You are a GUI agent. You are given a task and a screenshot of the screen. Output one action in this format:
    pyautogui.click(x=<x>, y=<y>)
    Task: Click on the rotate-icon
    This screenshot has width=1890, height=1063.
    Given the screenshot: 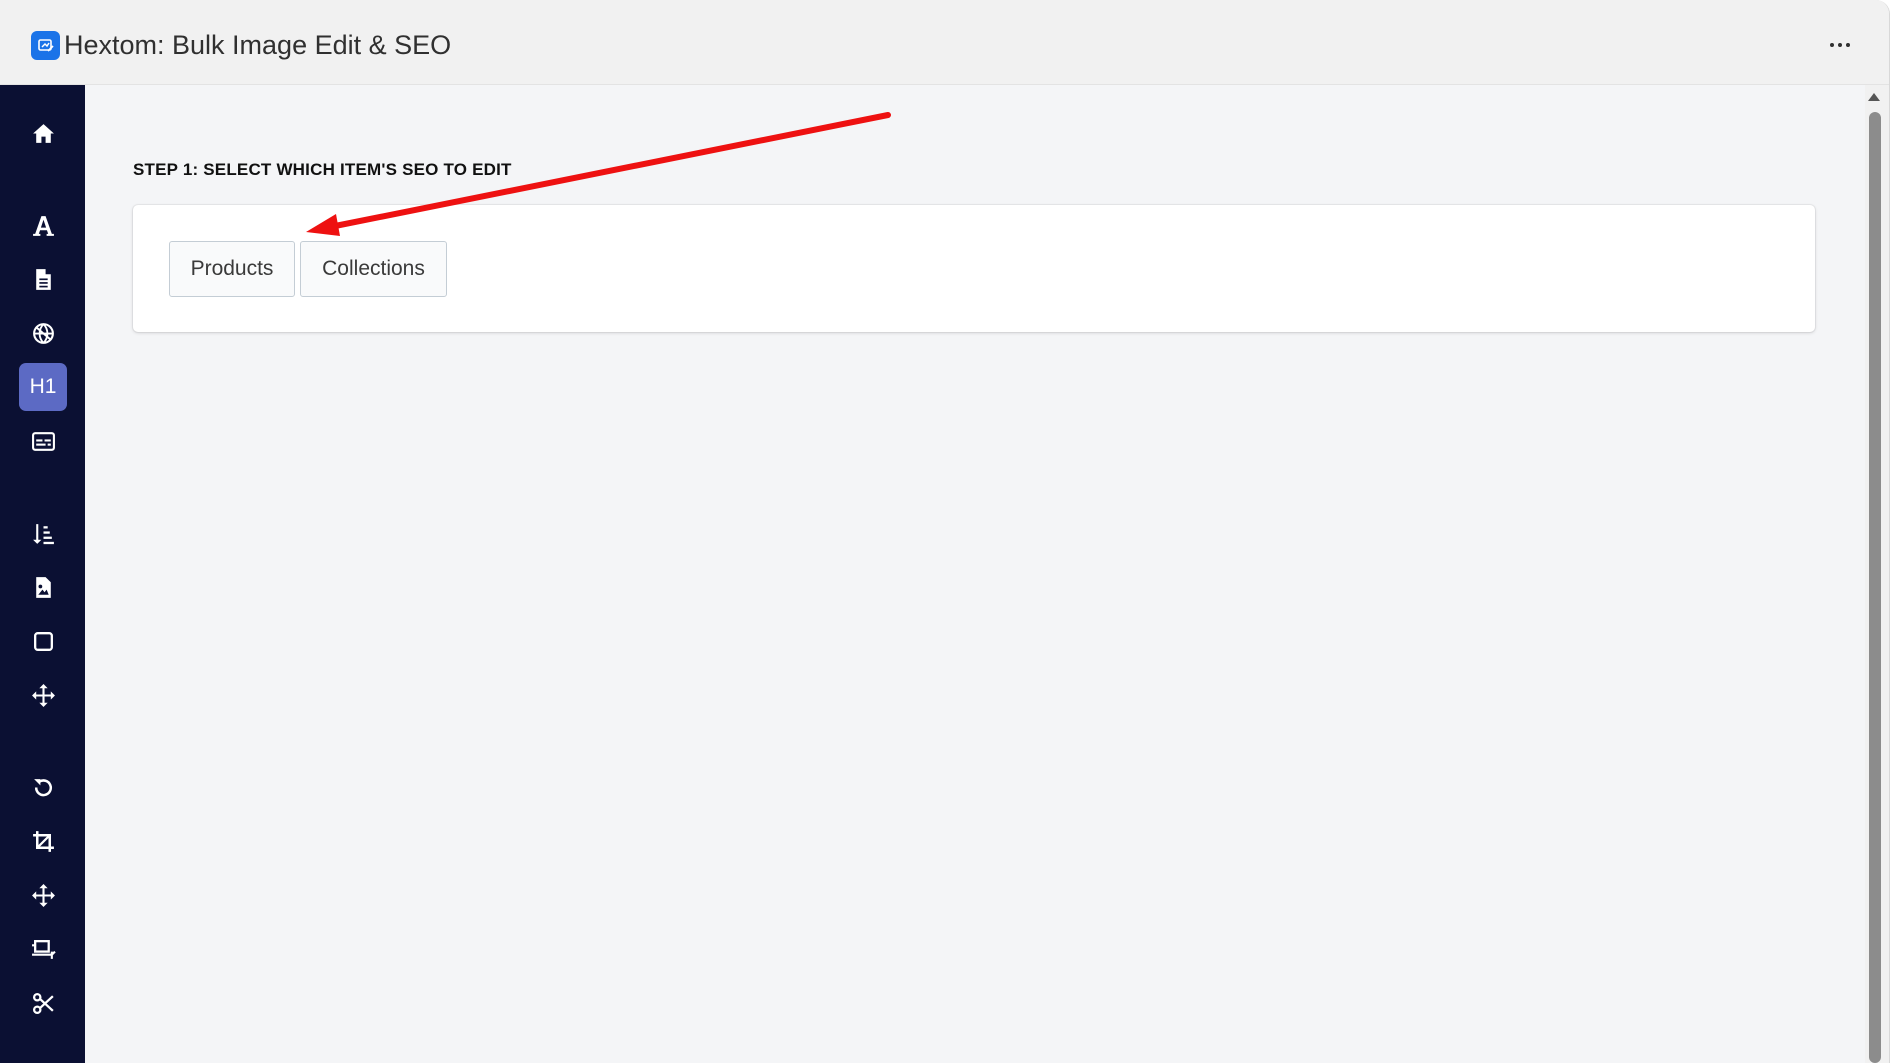 What is the action you would take?
    pyautogui.click(x=42, y=787)
    